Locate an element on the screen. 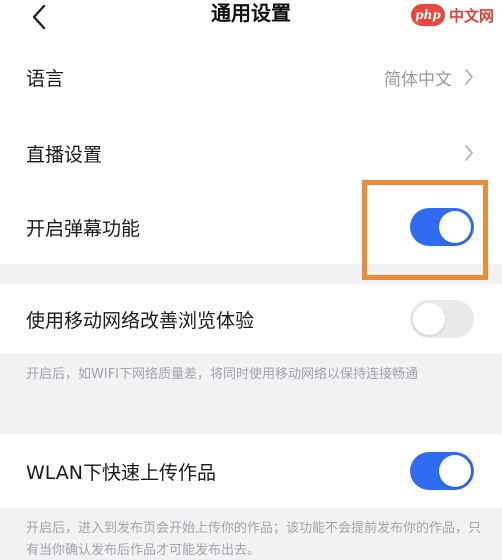 Image resolution: width=502 pixels, height=560 pixels. watermark-text: 中文网 is located at coordinates (471, 15).